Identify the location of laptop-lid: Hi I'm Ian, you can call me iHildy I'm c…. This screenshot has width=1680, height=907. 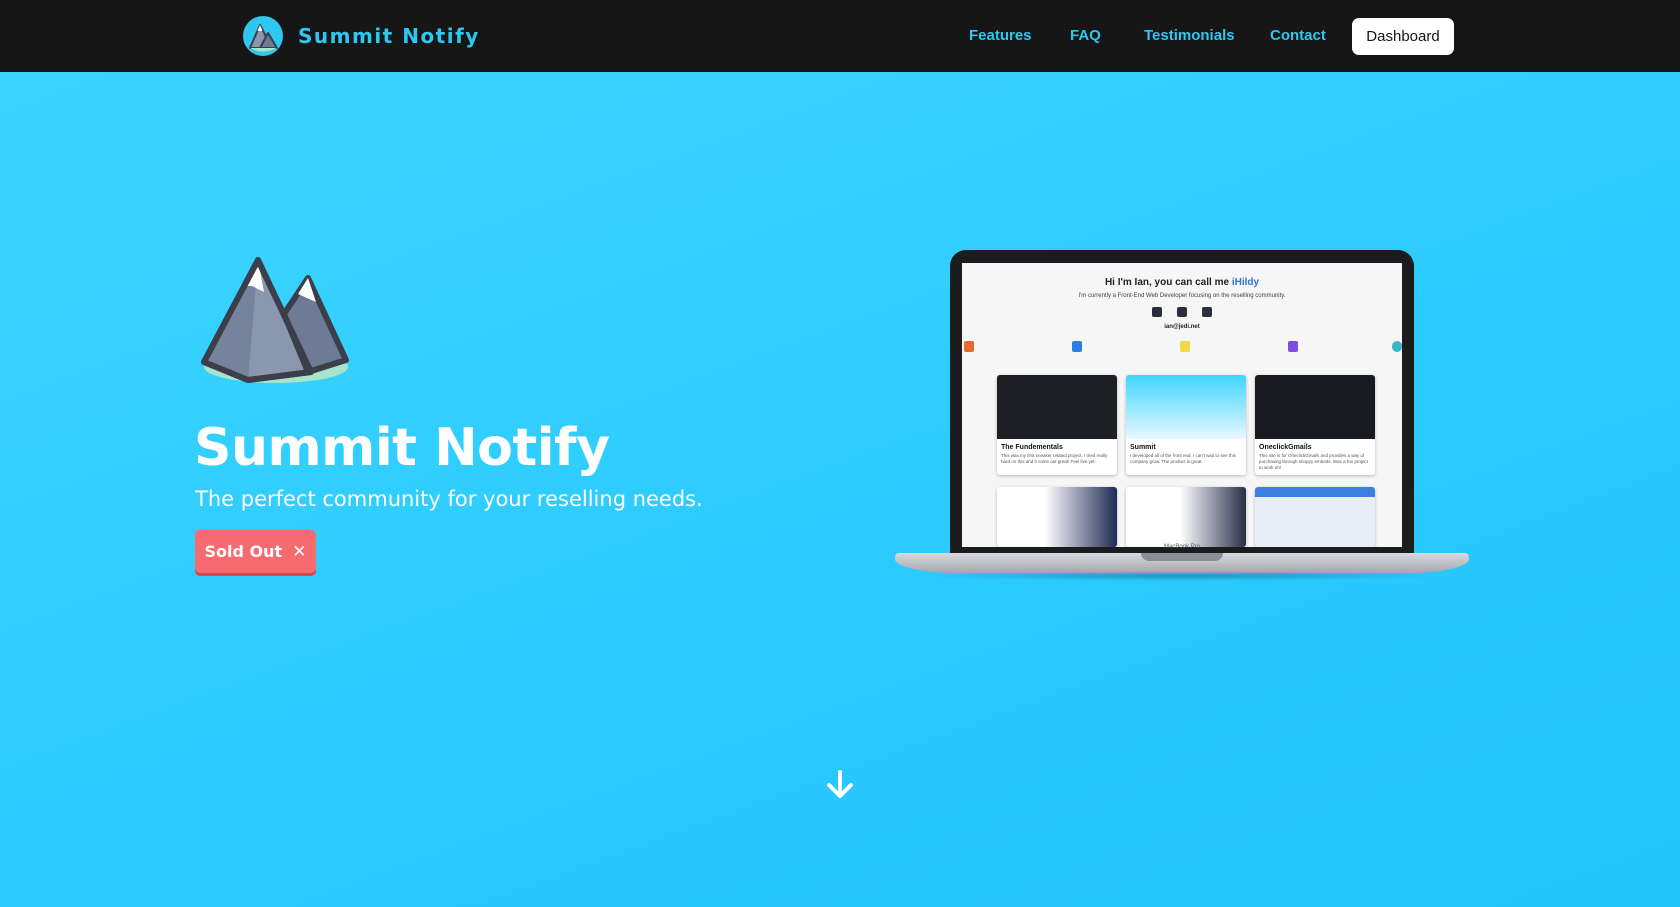
(1182, 405).